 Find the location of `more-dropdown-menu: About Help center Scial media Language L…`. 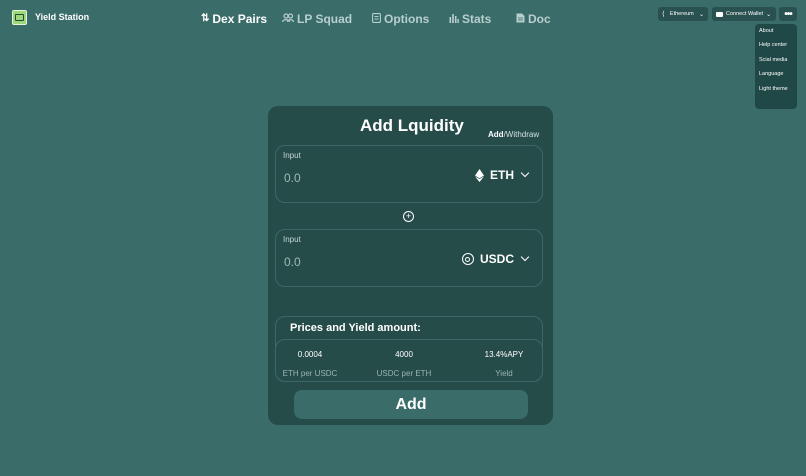

more-dropdown-menu: About Help center Scial media Language L… is located at coordinates (776, 66).